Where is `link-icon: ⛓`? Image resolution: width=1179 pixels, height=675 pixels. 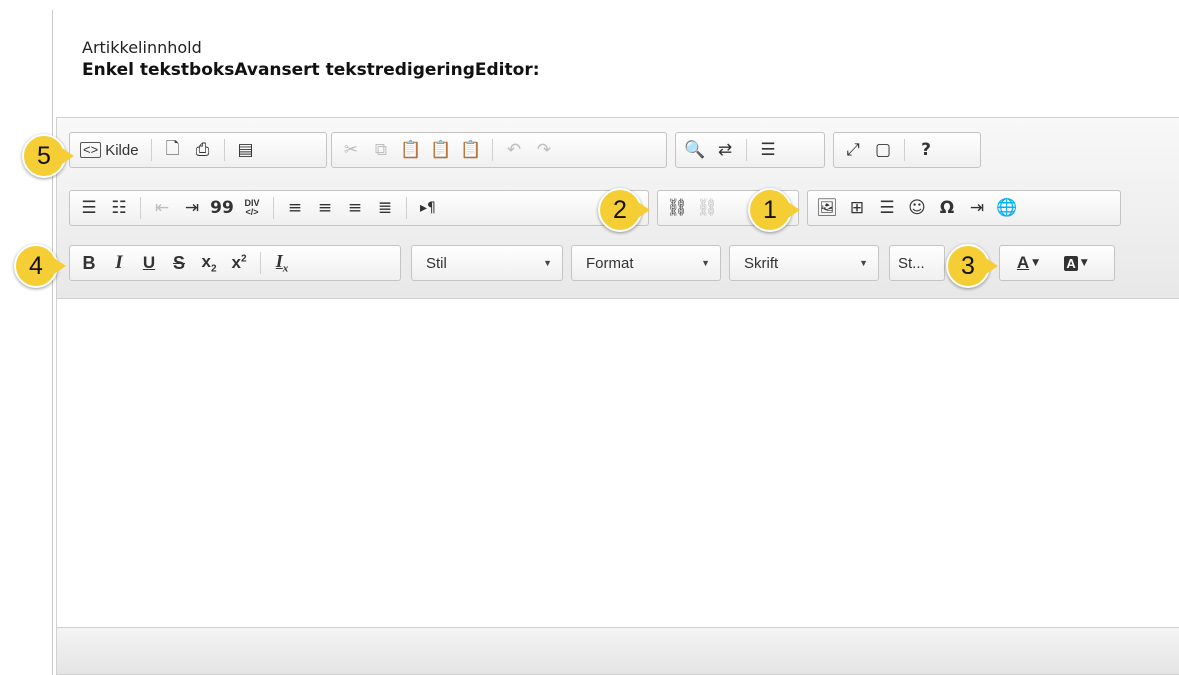
link-icon: ⛓ is located at coordinates (677, 208).